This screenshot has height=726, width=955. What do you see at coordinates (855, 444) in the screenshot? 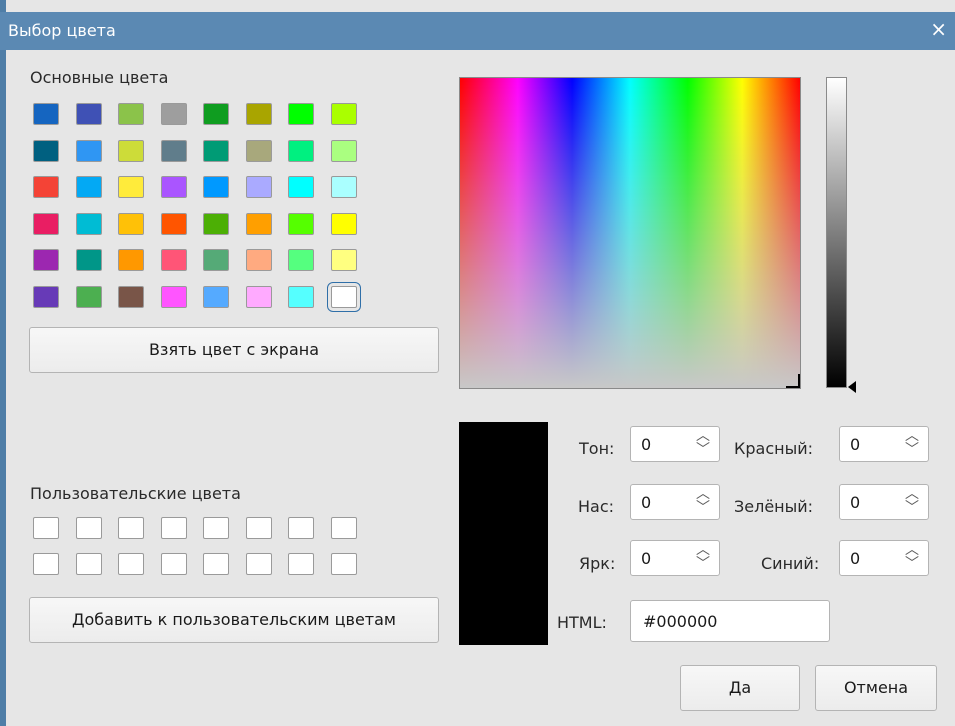
I see `red-value: 0` at bounding box center [855, 444].